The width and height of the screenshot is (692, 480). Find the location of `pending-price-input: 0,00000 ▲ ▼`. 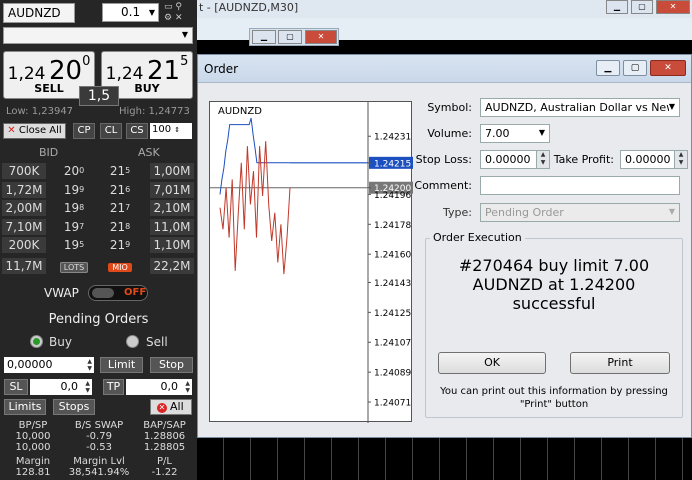

pending-price-input: 0,00000 ▲ ▼ is located at coordinates (49, 365).